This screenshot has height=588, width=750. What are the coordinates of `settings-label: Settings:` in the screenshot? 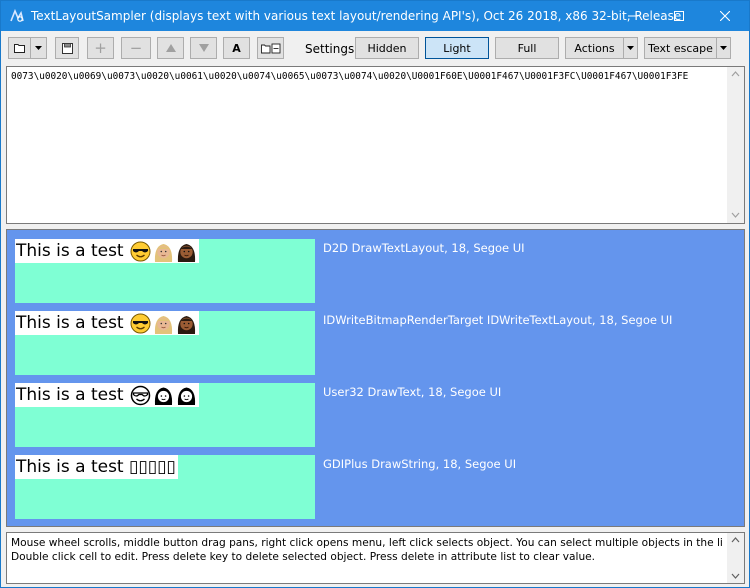 It's located at (332, 49).